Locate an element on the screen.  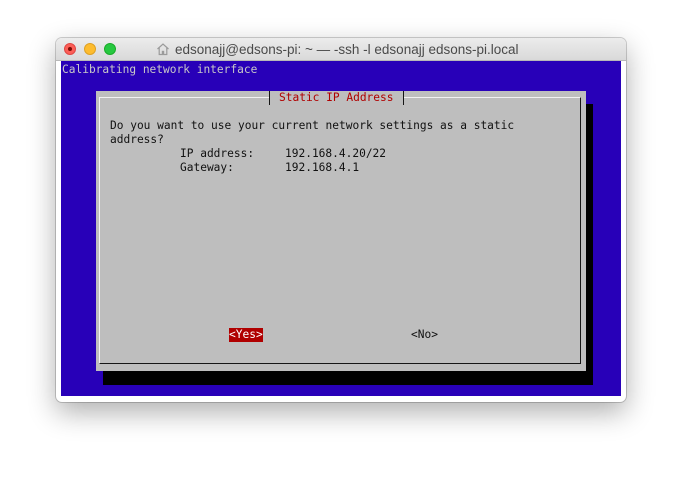
gateway-value: 192.168.4.1 is located at coordinates (322, 167).